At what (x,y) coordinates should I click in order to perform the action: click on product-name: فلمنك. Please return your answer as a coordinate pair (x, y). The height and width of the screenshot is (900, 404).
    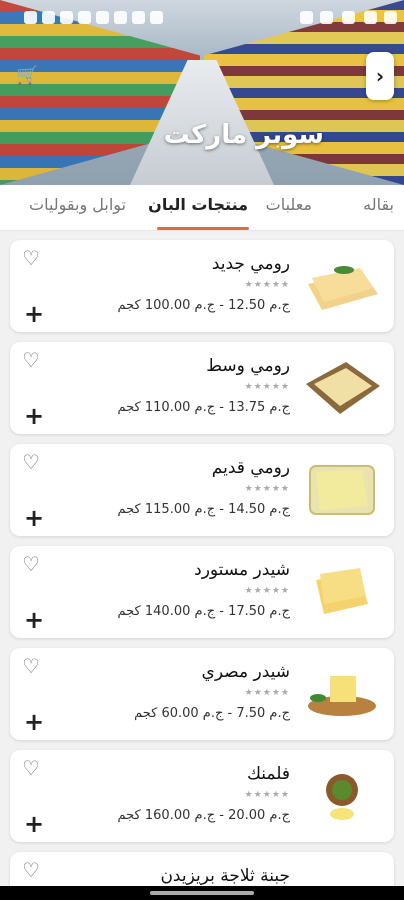
    Looking at the image, I should click on (268, 774).